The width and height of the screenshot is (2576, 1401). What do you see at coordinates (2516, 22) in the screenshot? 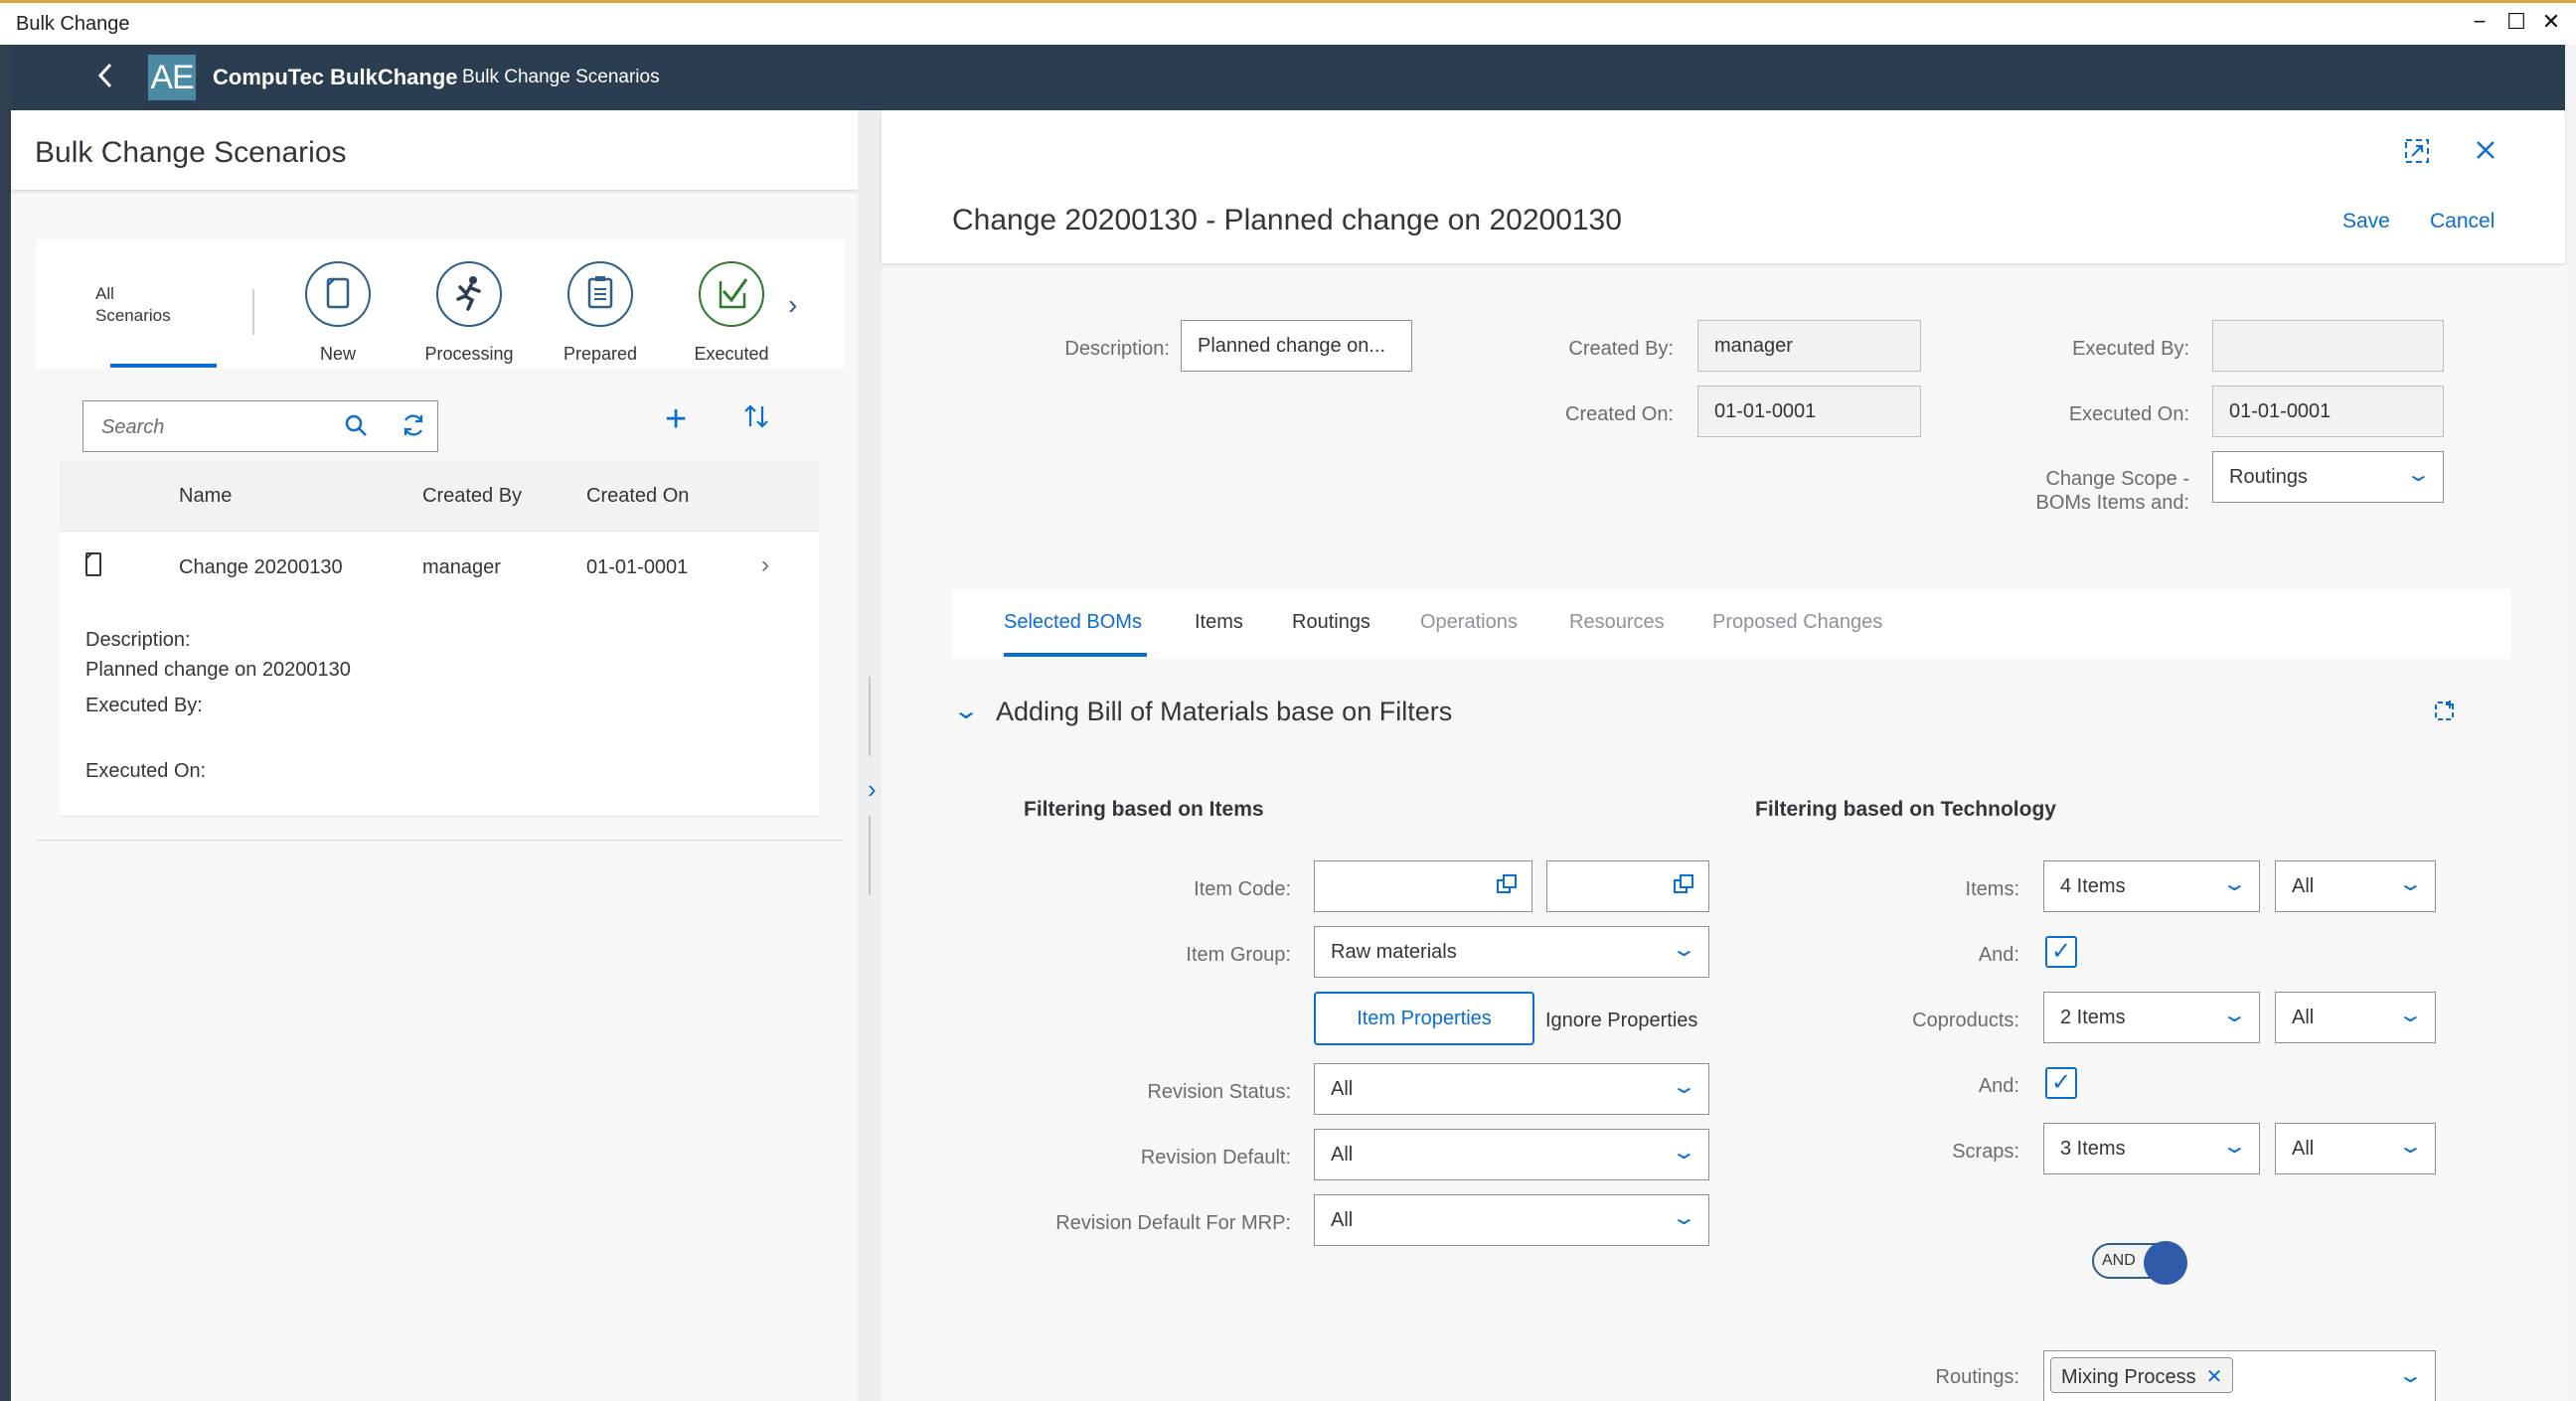
I see `maximize-button: ☐` at bounding box center [2516, 22].